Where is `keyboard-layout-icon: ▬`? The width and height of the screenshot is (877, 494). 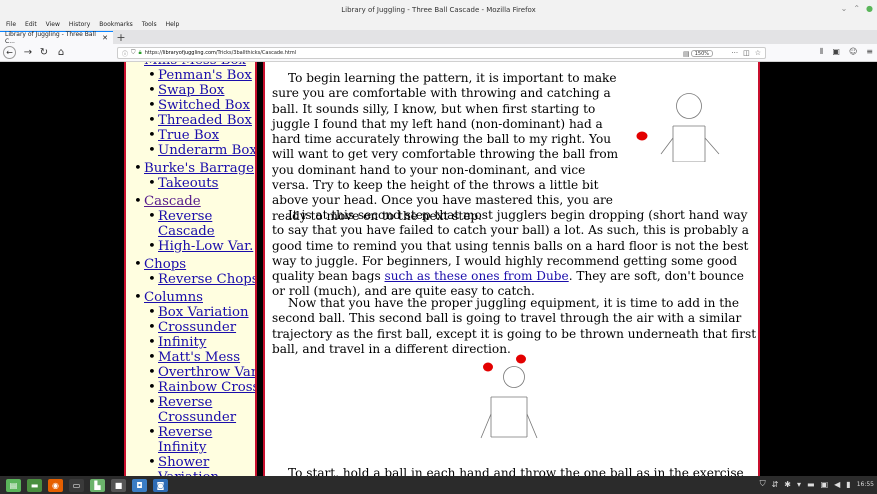 keyboard-layout-icon: ▬ is located at coordinates (811, 484).